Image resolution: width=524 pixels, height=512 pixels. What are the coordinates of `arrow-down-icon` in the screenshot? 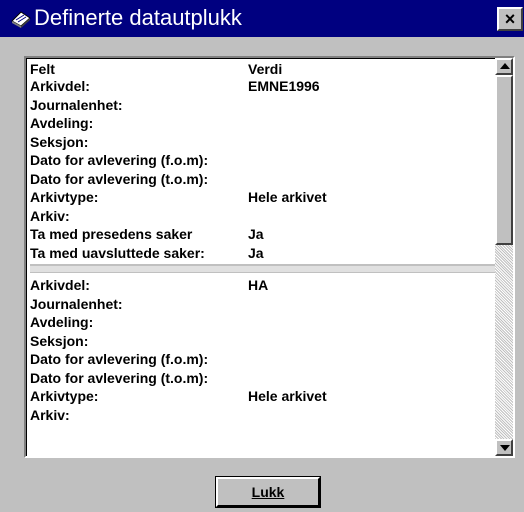 It's located at (505, 448).